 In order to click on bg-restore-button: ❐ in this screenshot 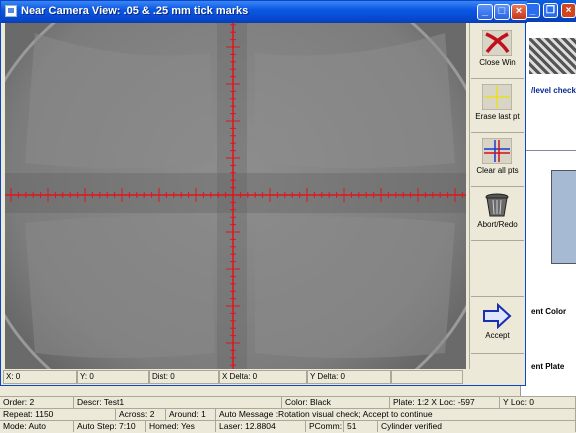, I will do `click(550, 10)`.